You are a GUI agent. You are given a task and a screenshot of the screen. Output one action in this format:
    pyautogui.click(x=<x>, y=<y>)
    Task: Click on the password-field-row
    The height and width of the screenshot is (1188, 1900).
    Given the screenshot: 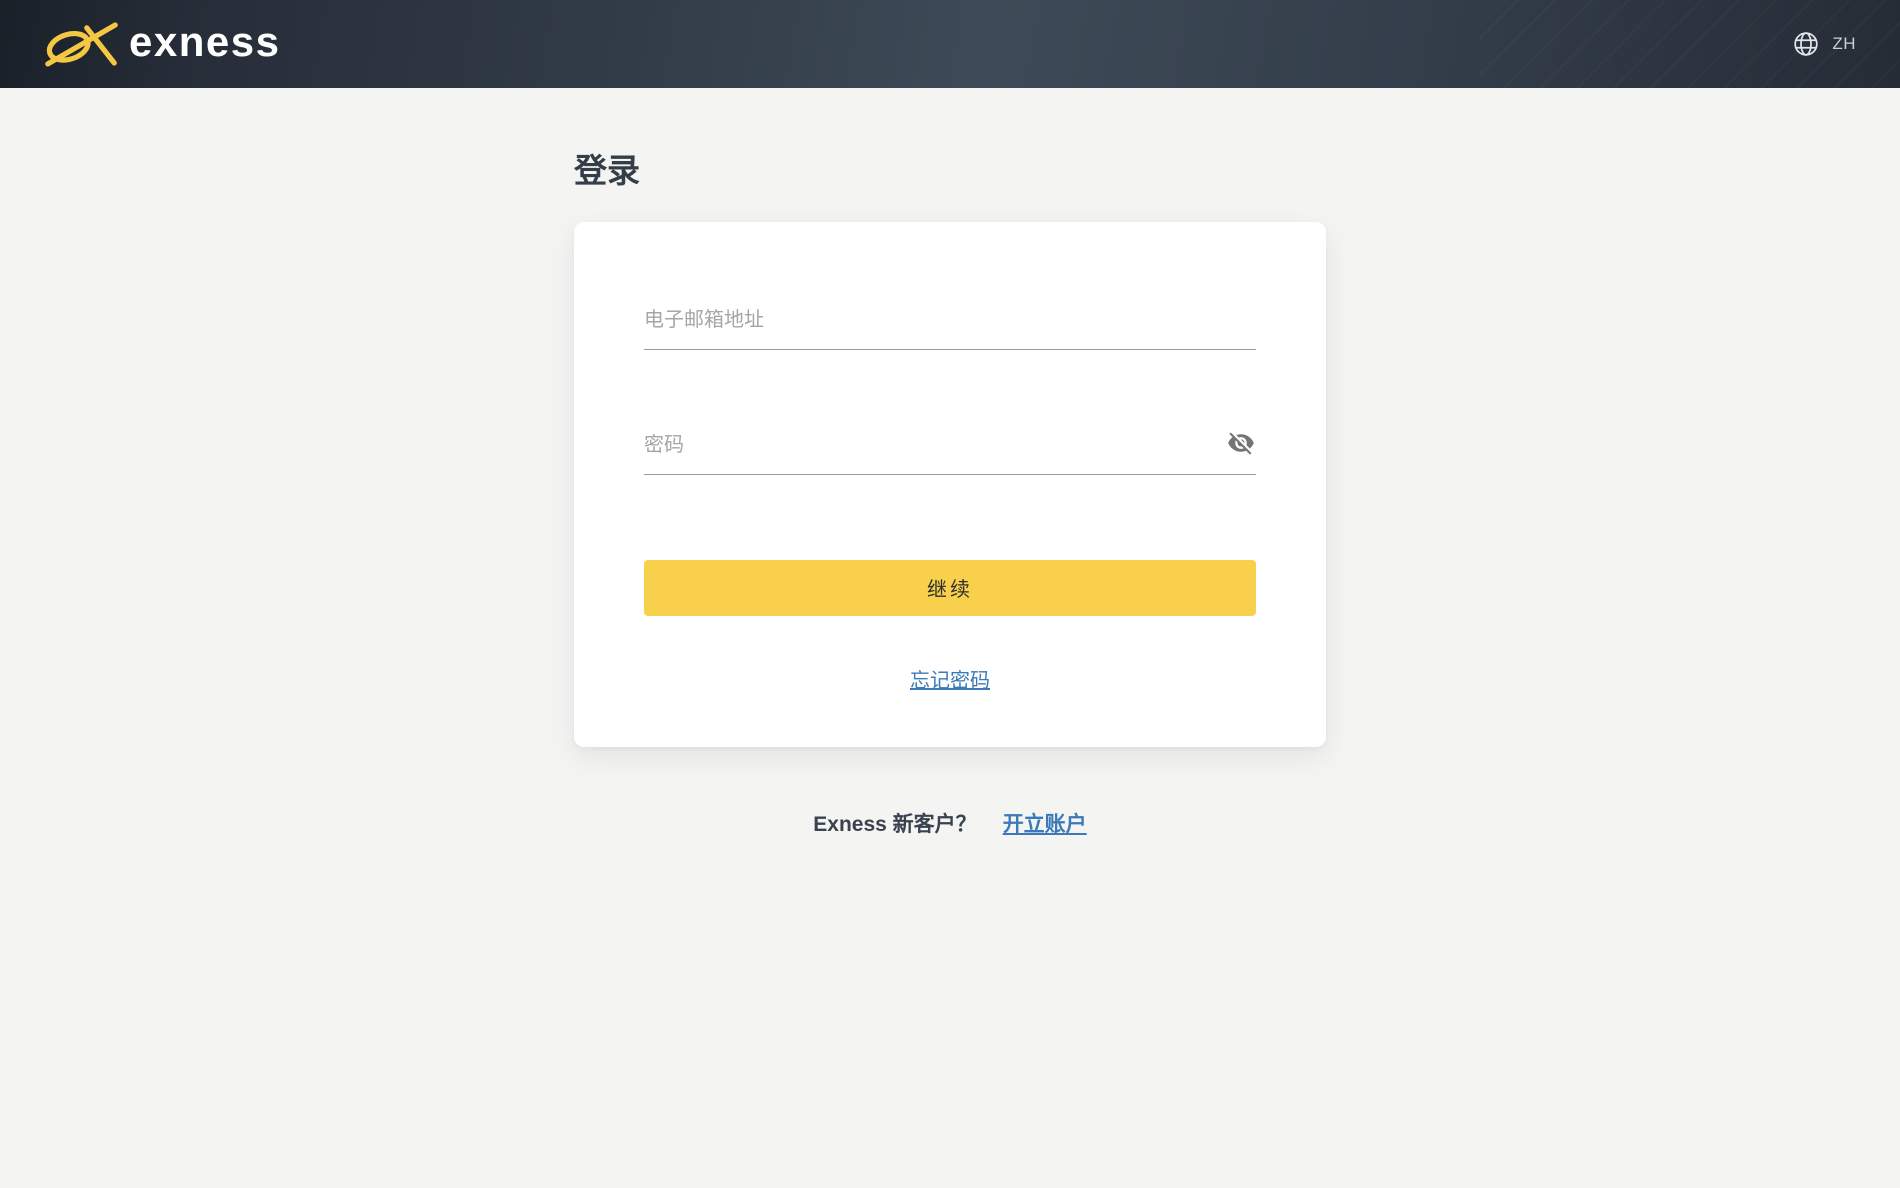 What is the action you would take?
    pyautogui.click(x=950, y=448)
    